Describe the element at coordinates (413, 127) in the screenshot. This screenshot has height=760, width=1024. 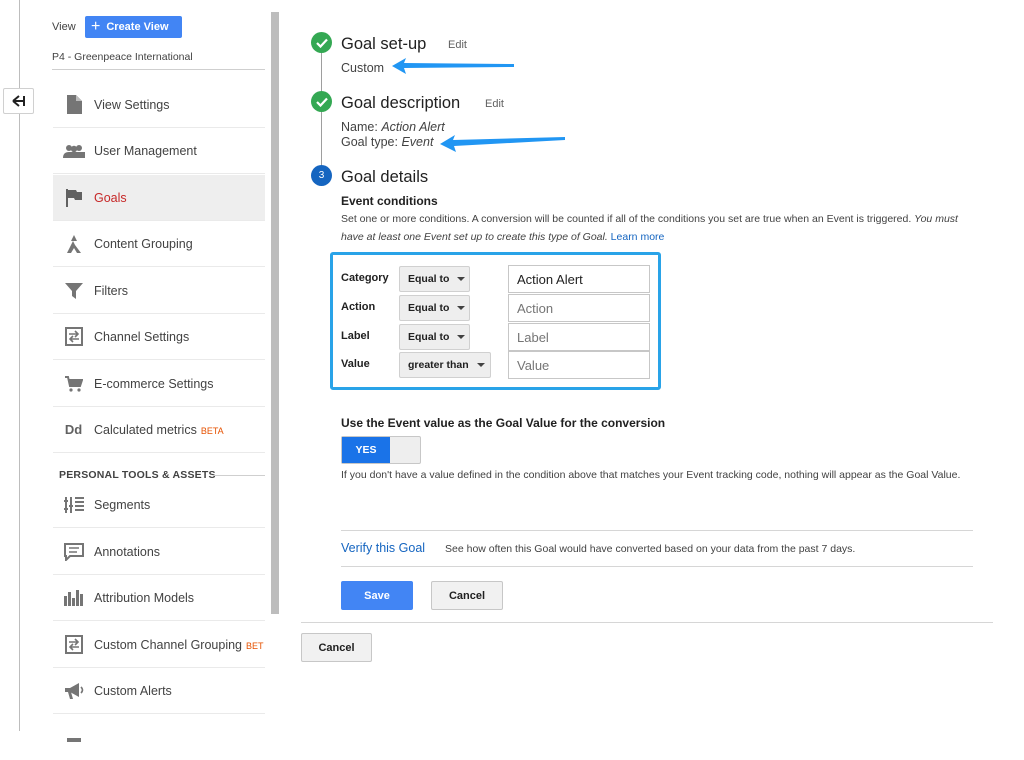
I see `goal-name-value: Action Alert` at that location.